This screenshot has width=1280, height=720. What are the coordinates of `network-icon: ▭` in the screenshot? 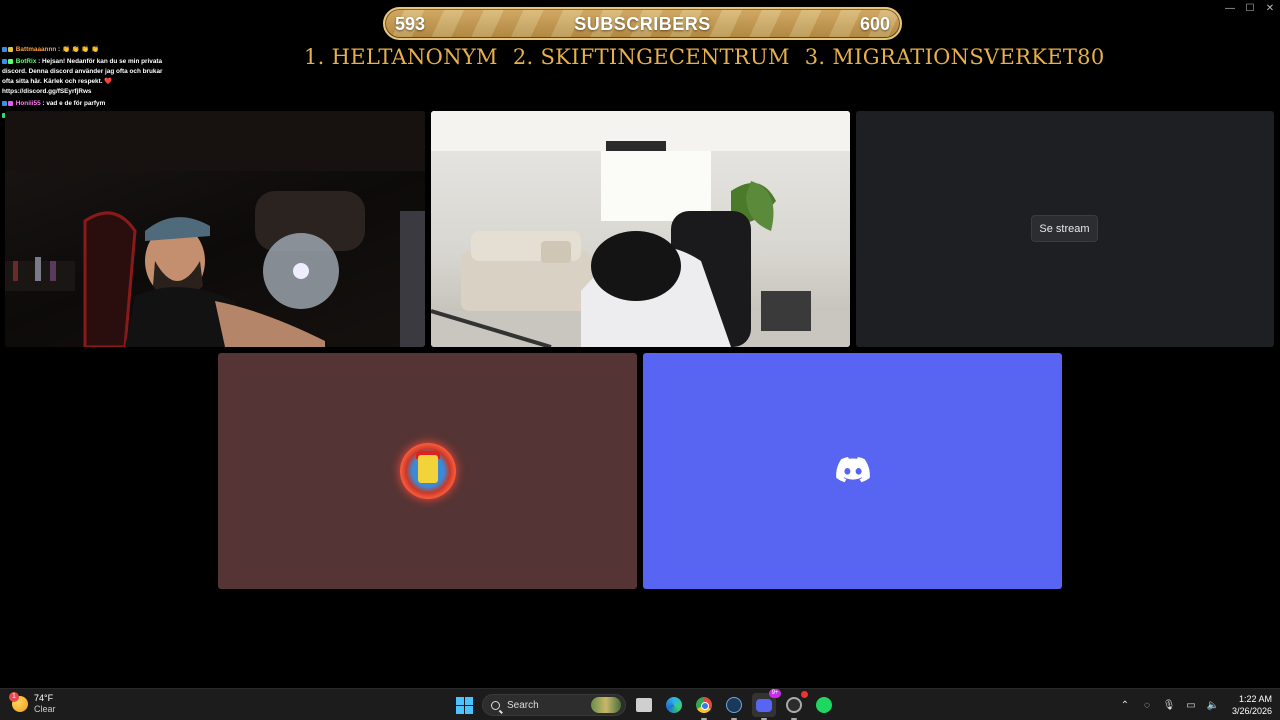 It's located at (1191, 705).